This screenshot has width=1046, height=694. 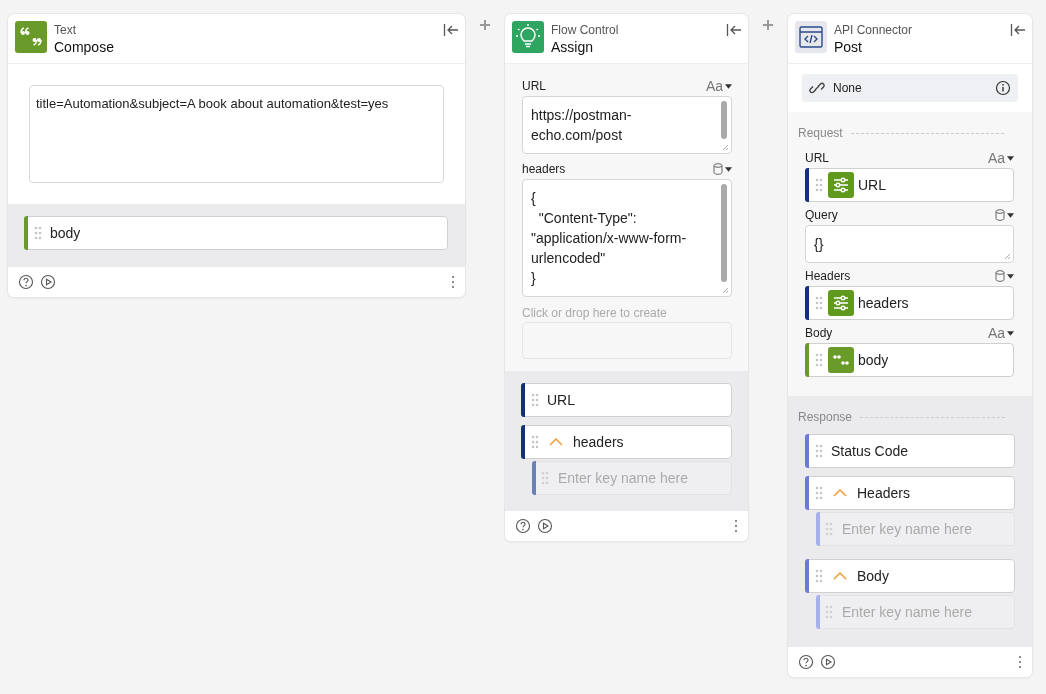 I want to click on variable-chip: body, so click(x=909, y=360).